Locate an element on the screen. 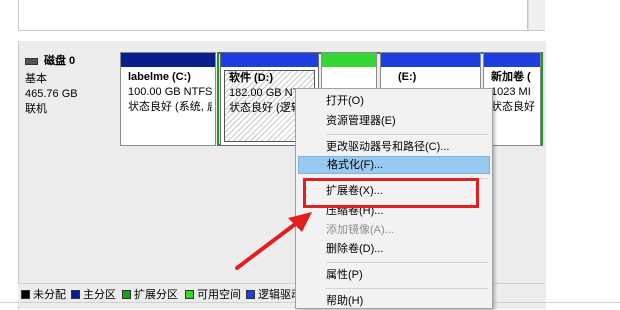  partition-status: 状态良好 is located at coordinates (513, 107).